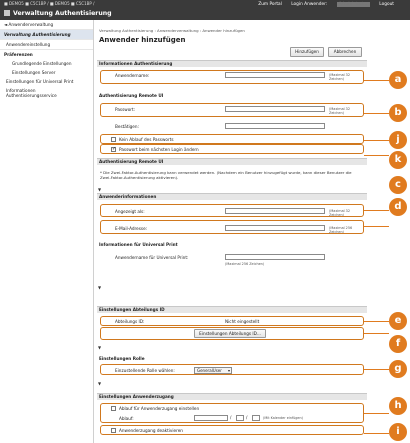  Describe the element at coordinates (398, 406) in the screenshot. I see `callout-h: h` at that location.